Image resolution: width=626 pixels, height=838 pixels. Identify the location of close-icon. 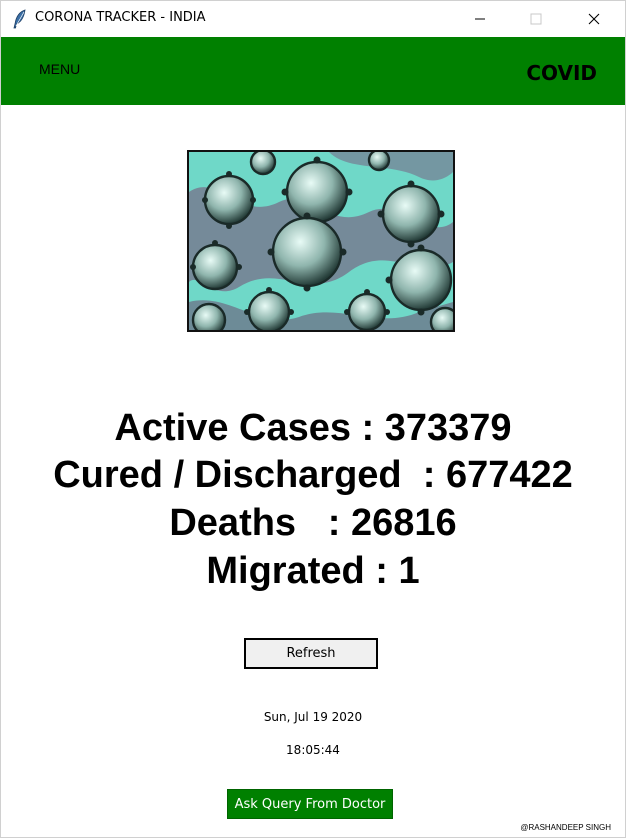
(594, 19).